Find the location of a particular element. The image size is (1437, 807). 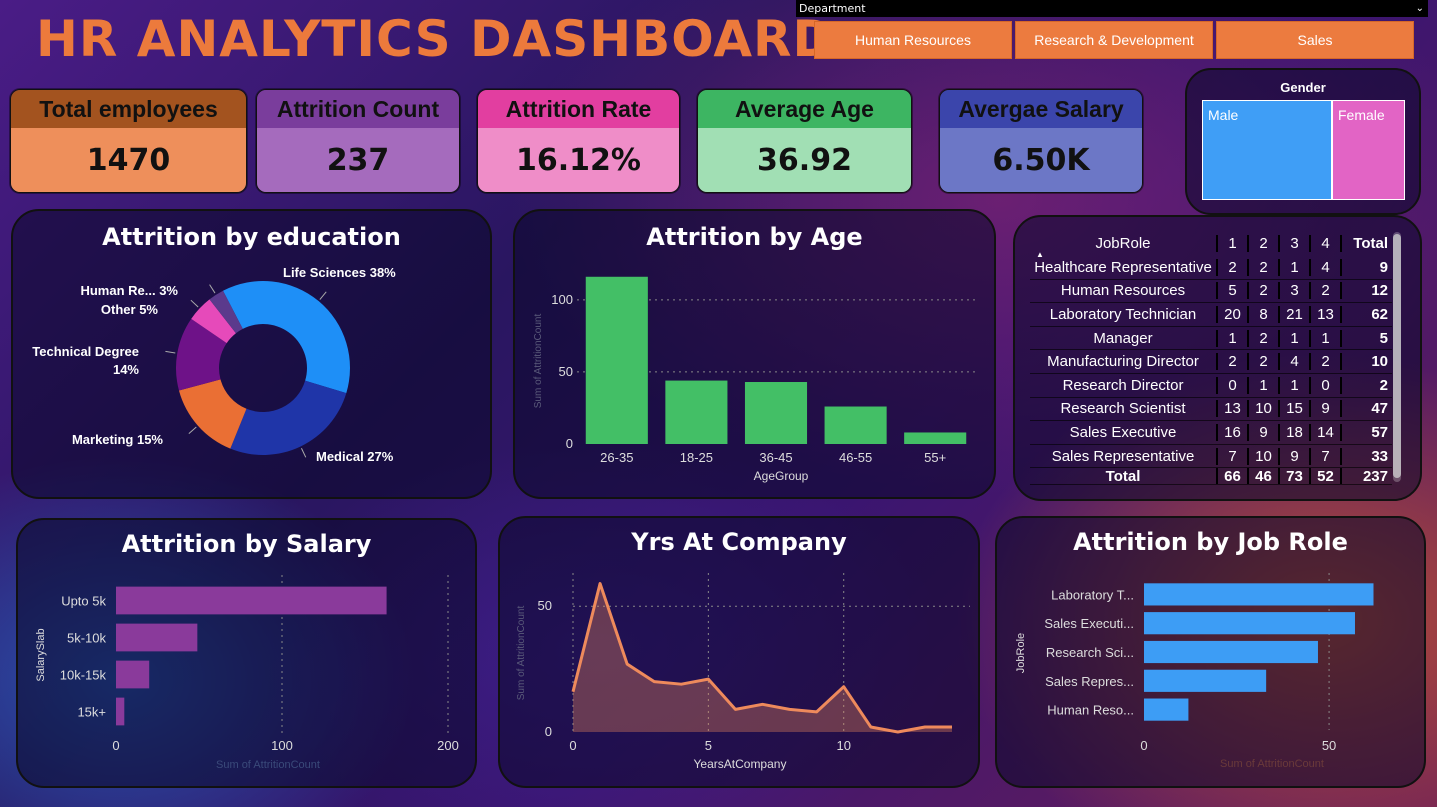

slicer-option-research-development: Research & Development is located at coordinates (1114, 40).